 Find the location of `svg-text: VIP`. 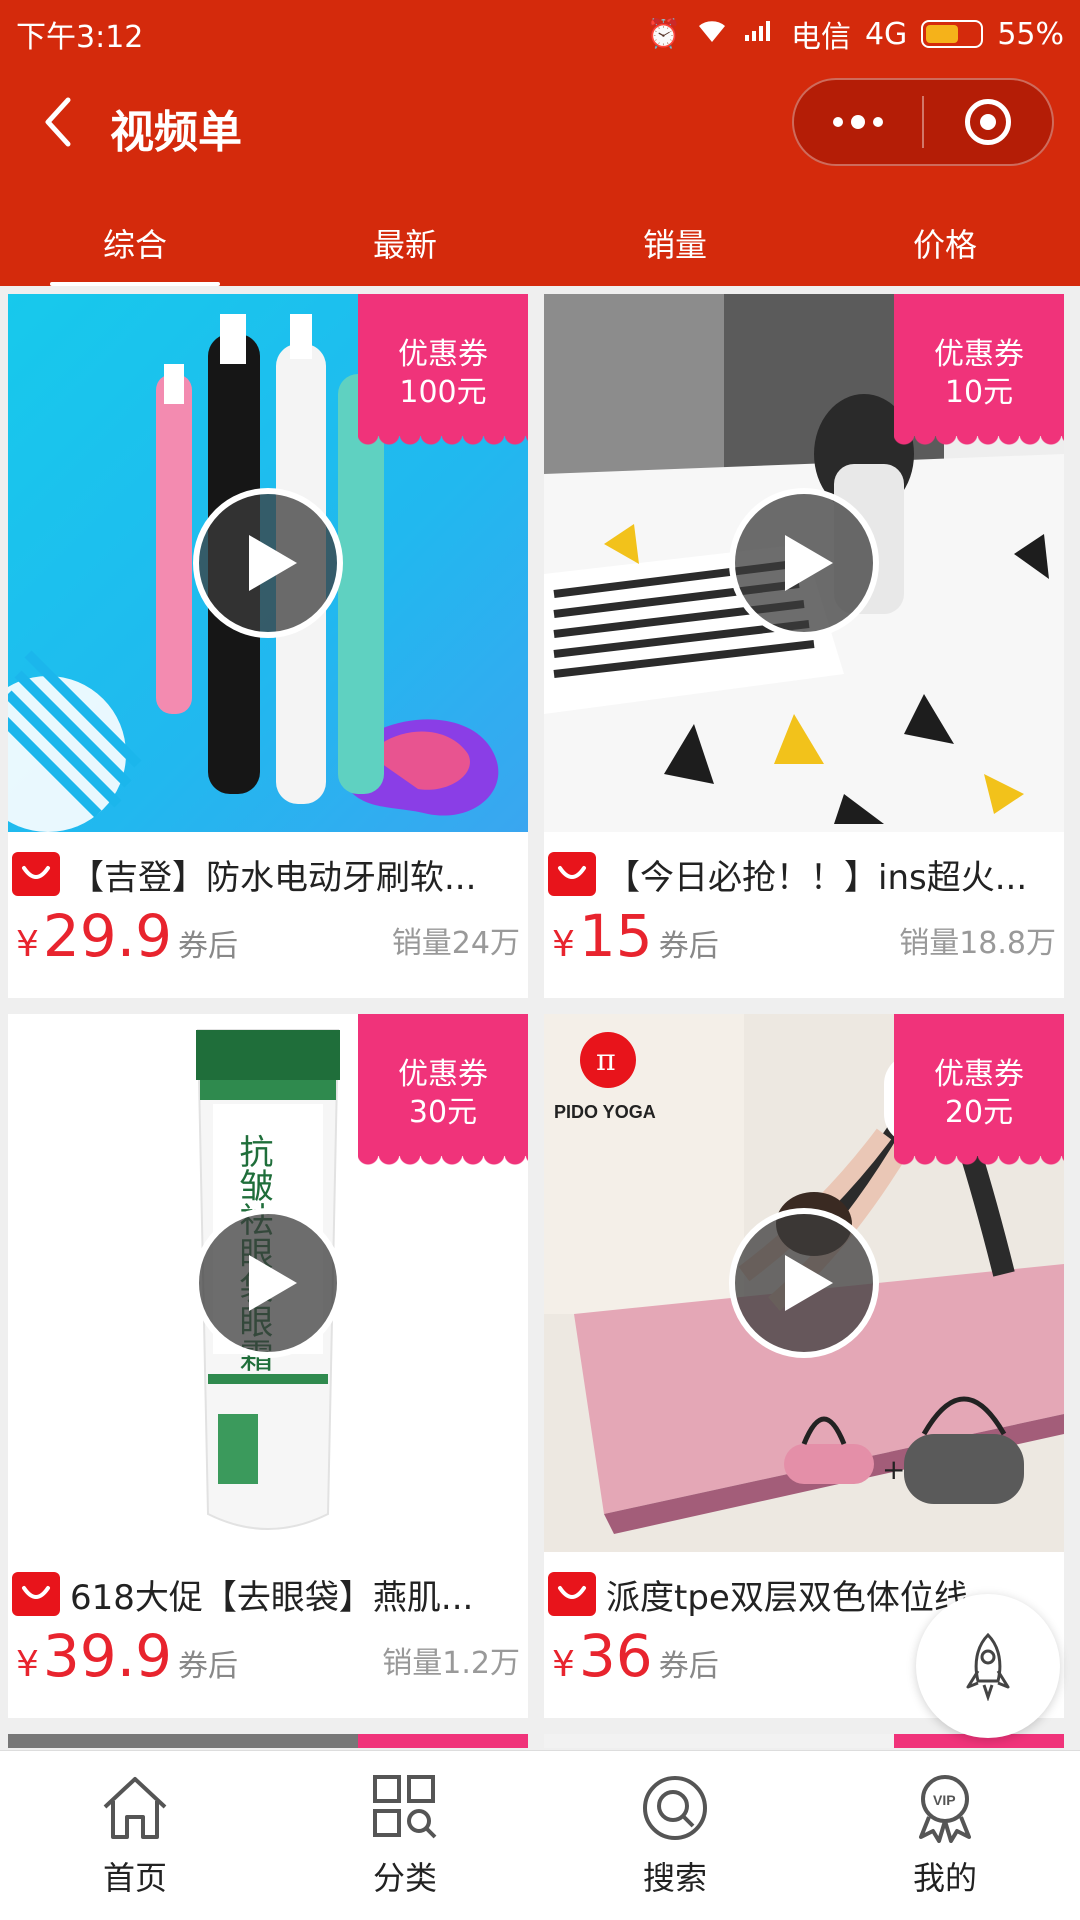

svg-text: VIP is located at coordinates (944, 1800).